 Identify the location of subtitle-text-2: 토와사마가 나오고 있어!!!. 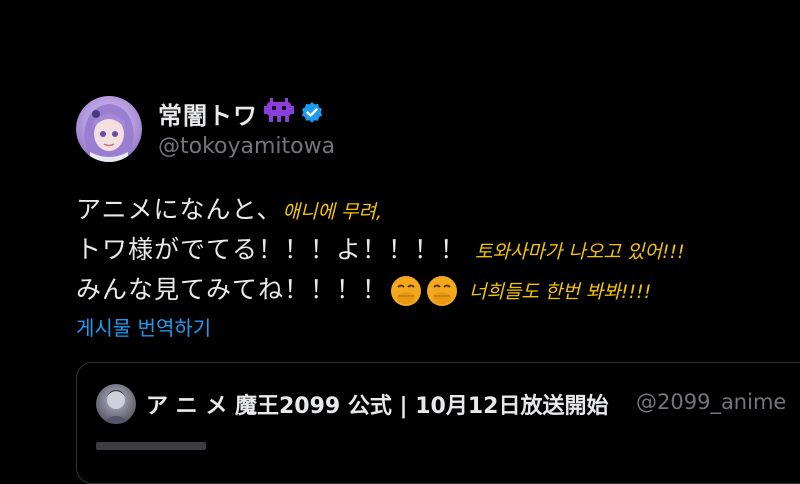
(579, 252).